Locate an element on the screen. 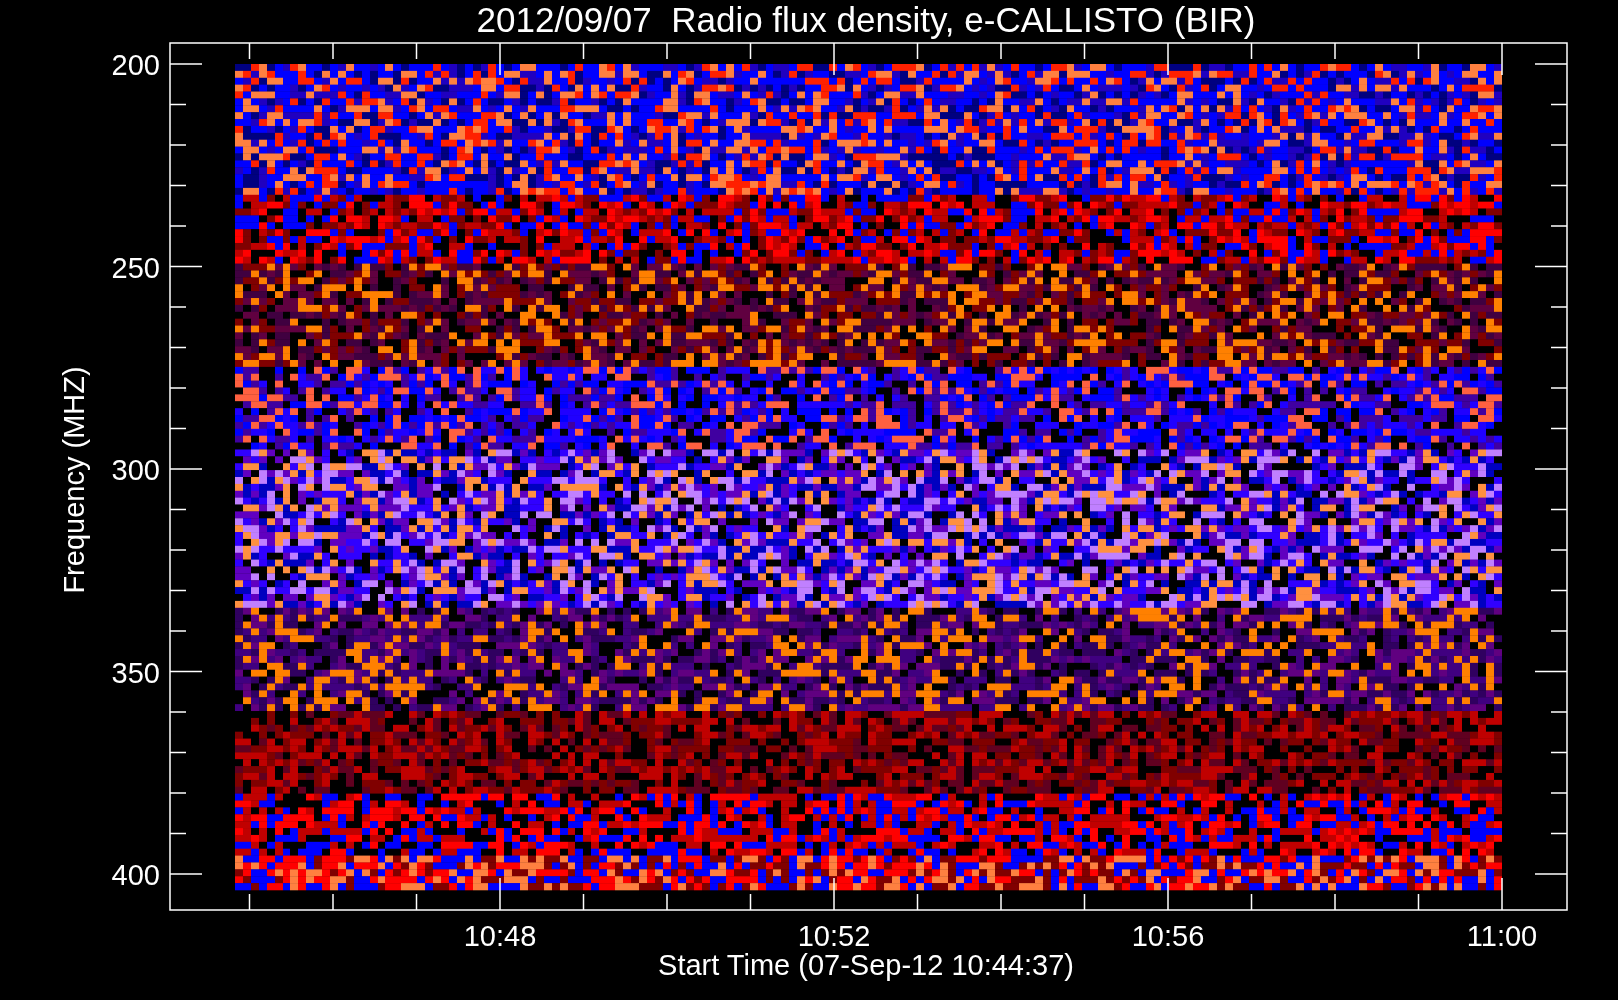 The image size is (1618, 1000). x-tick-label: 10:52 is located at coordinates (834, 936).